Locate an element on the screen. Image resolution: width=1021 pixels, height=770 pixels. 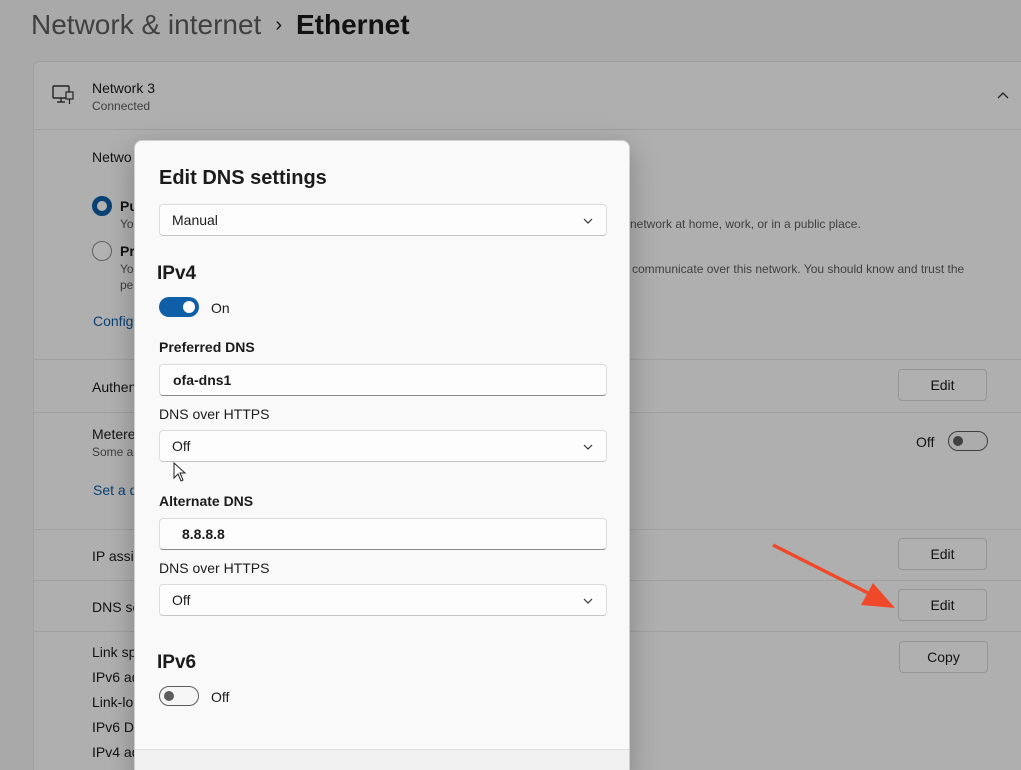
preferred-dns-label: Preferred DNS is located at coordinates (207, 347).